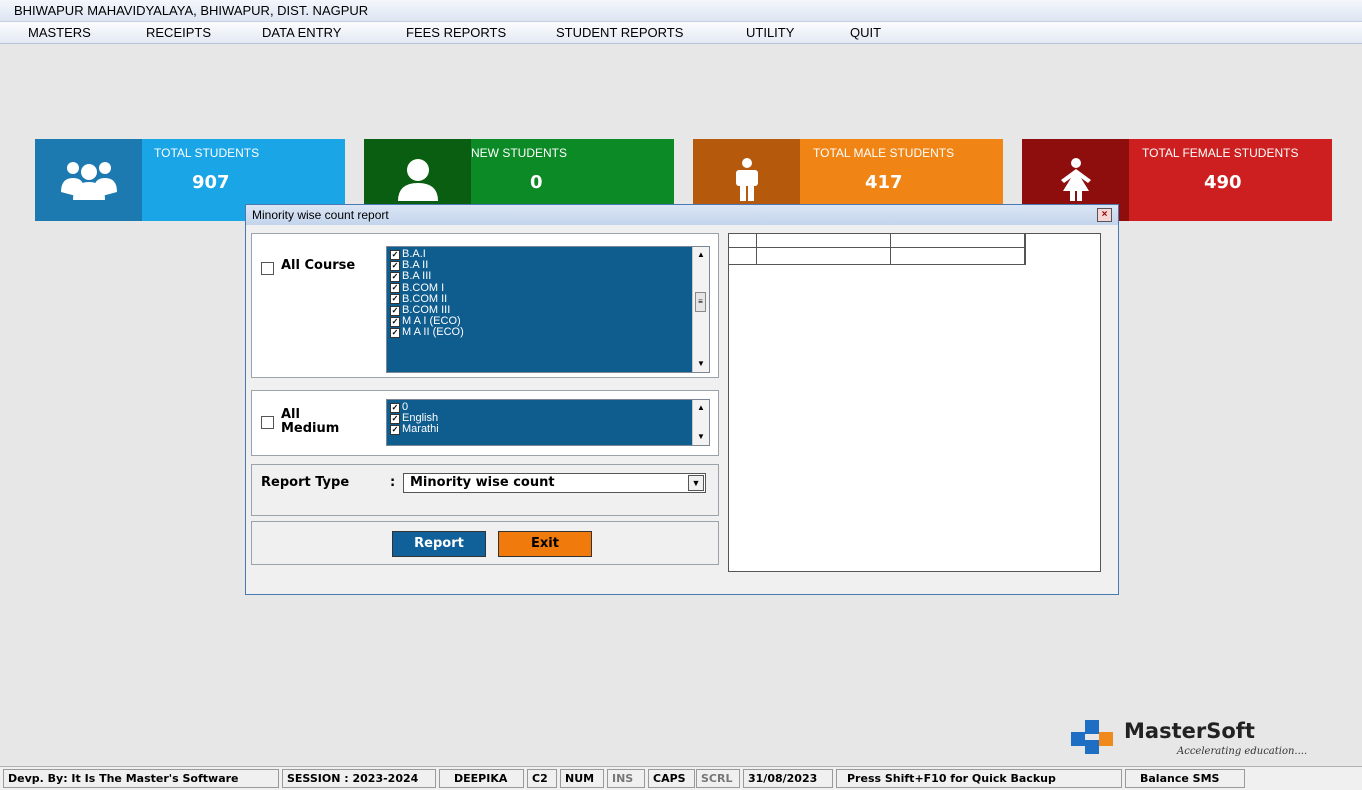 The width and height of the screenshot is (1362, 790). What do you see at coordinates (207, 153) in the screenshot?
I see `tile-label: TOTAL STUDENTS` at bounding box center [207, 153].